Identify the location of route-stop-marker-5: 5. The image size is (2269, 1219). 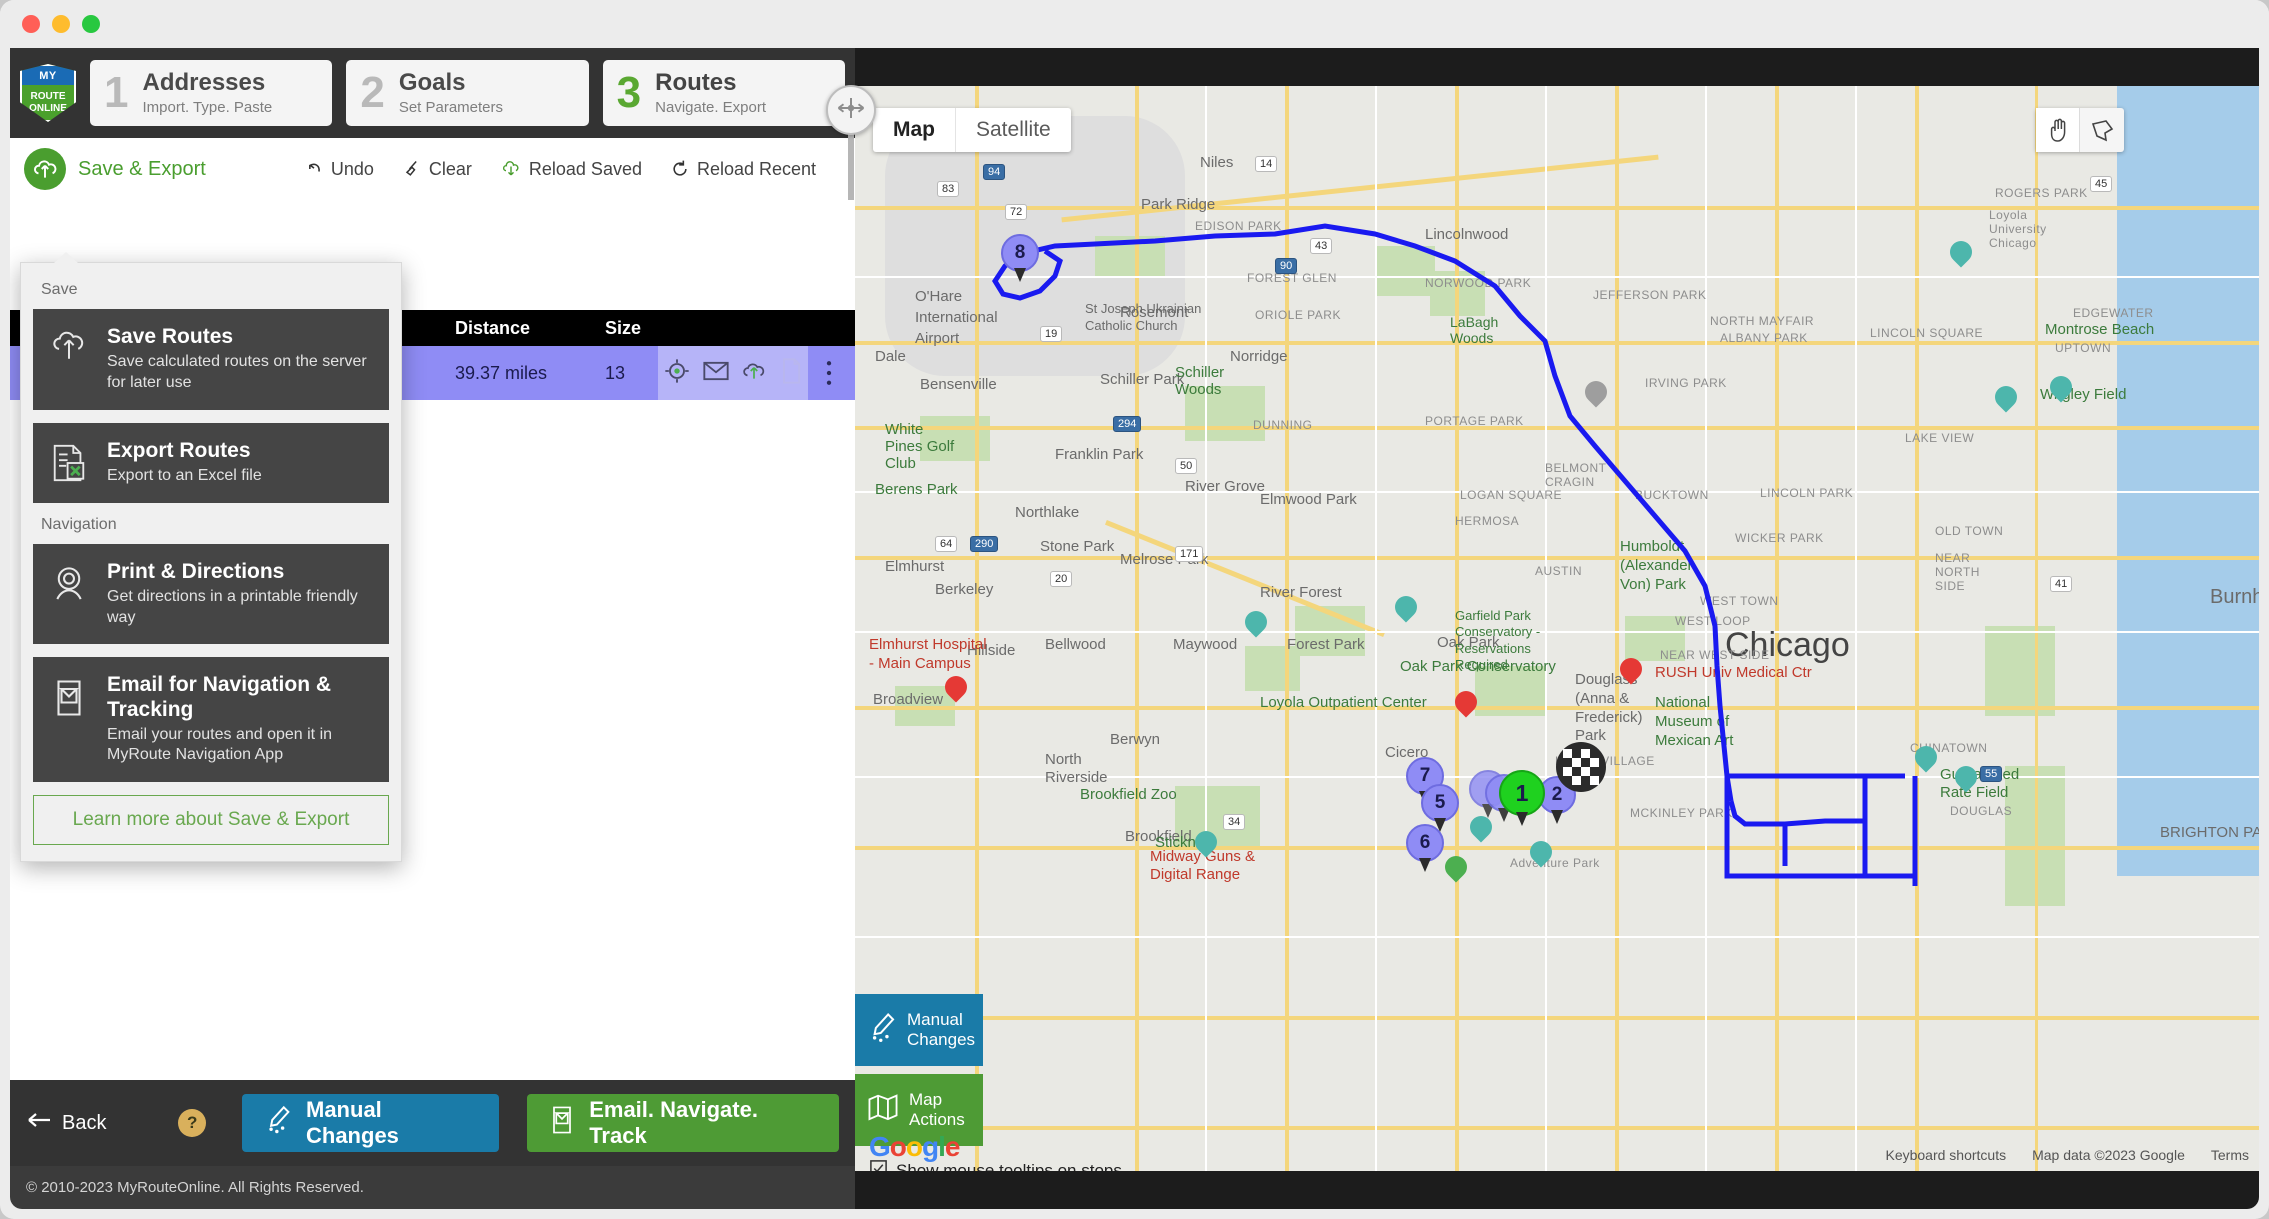
(1440, 803).